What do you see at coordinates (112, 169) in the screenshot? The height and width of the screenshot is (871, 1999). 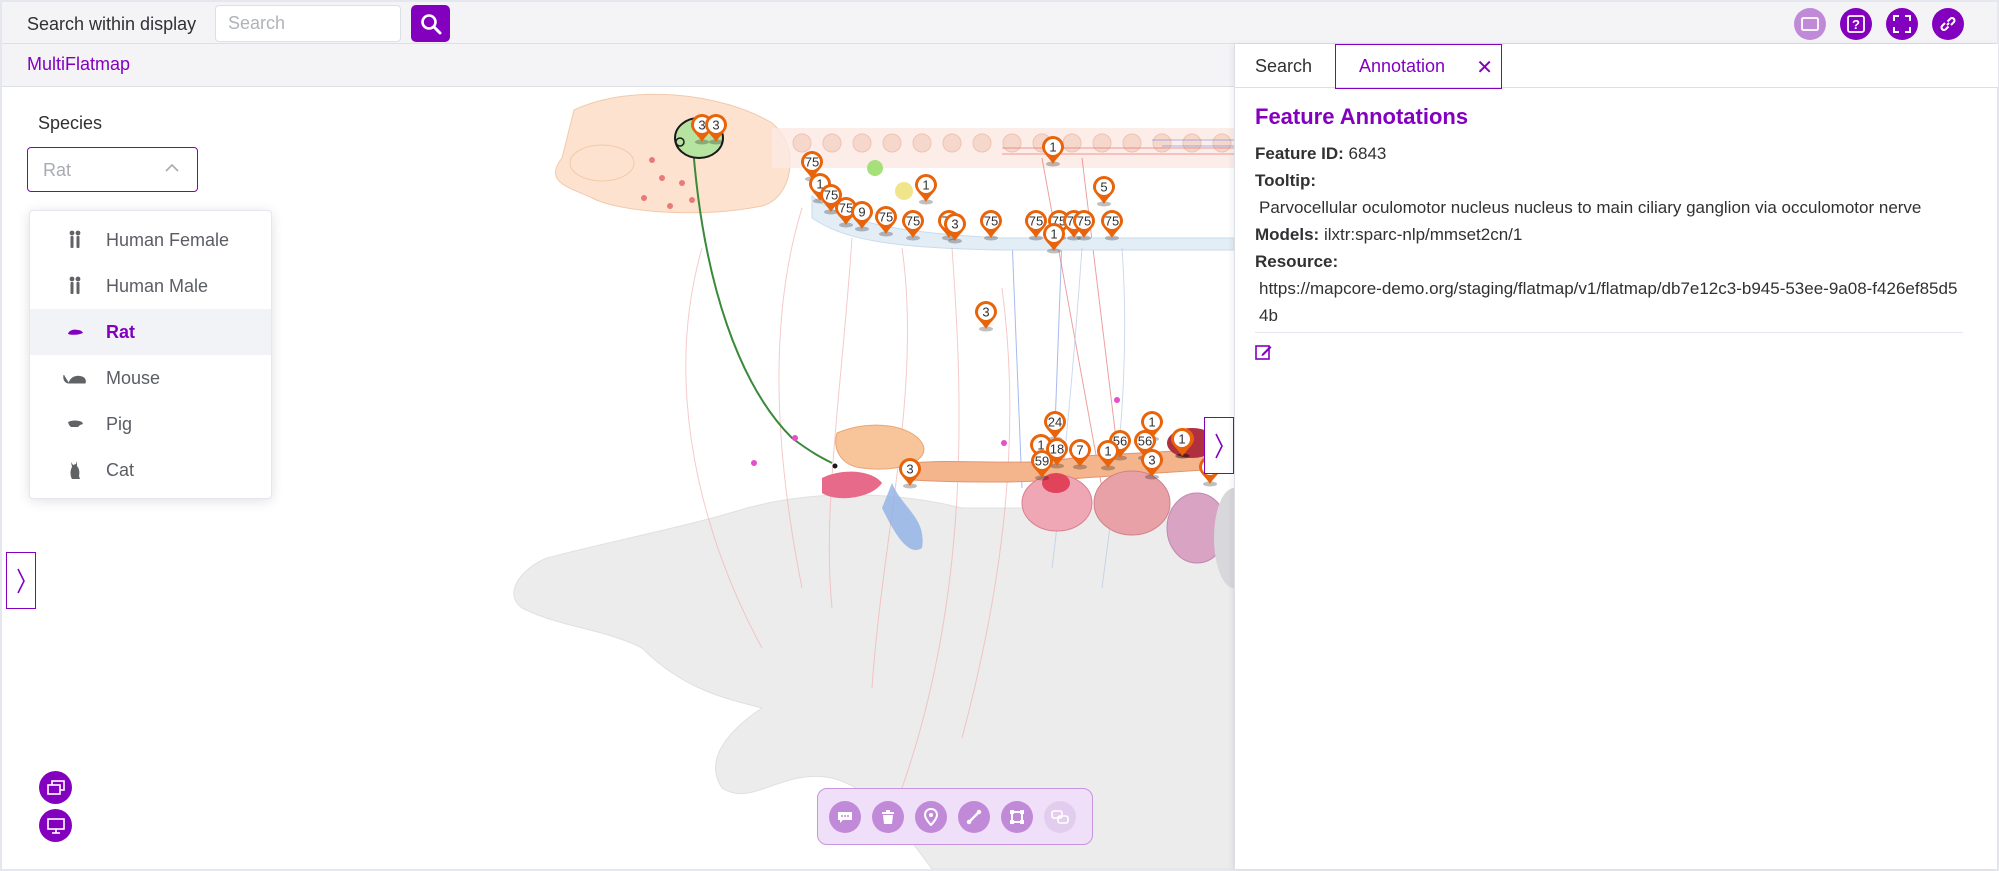 I see `species-select: Rat` at bounding box center [112, 169].